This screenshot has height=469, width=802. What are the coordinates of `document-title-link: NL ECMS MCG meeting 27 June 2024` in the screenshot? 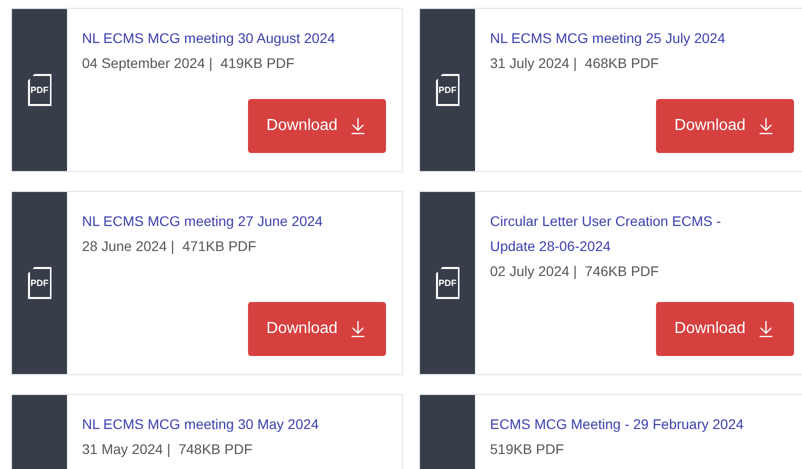 It's located at (234, 221).